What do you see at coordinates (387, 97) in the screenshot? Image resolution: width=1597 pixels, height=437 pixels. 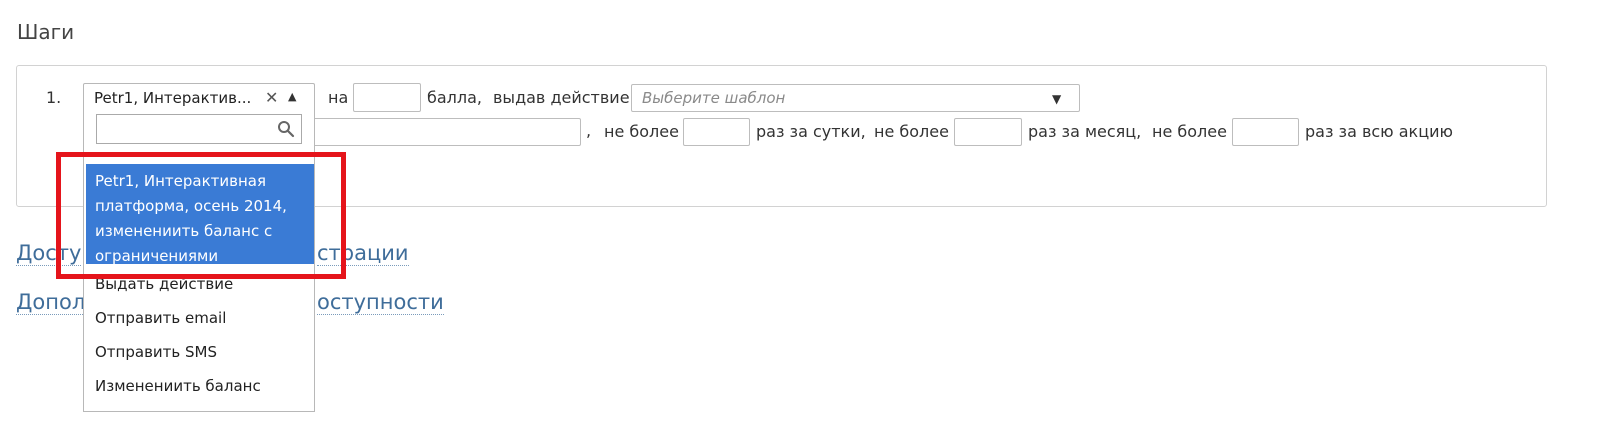 I see `points-input` at bounding box center [387, 97].